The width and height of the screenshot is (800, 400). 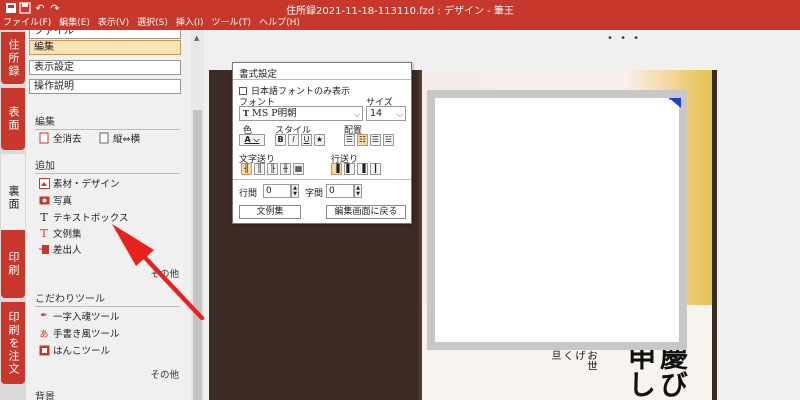 What do you see at coordinates (44, 183) in the screenshot?
I see `picture-frame-icon` at bounding box center [44, 183].